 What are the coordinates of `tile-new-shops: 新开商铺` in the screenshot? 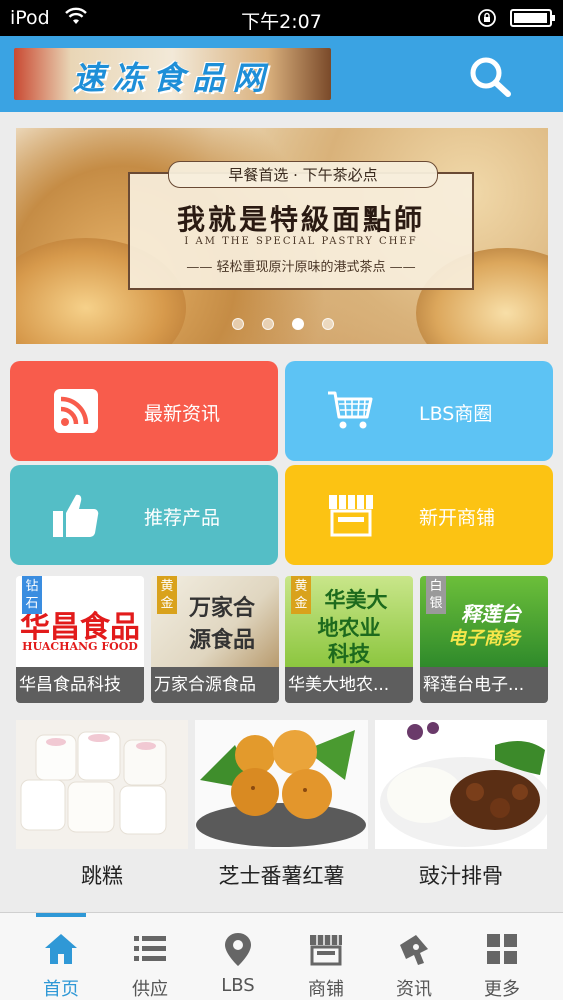 It's located at (419, 515).